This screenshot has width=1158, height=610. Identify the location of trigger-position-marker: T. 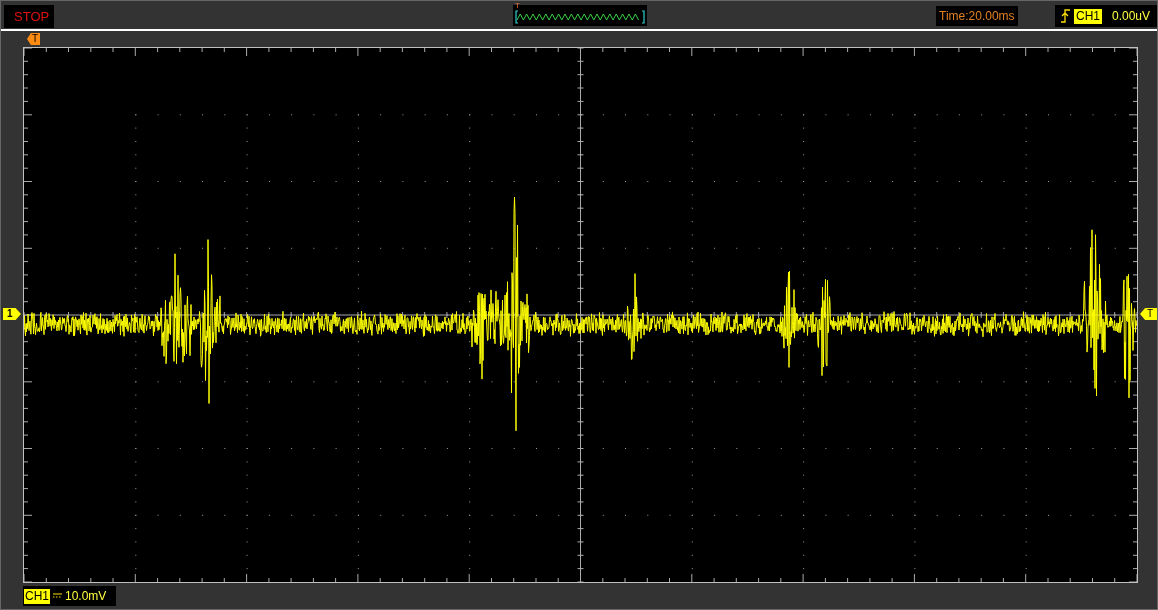
(33, 39).